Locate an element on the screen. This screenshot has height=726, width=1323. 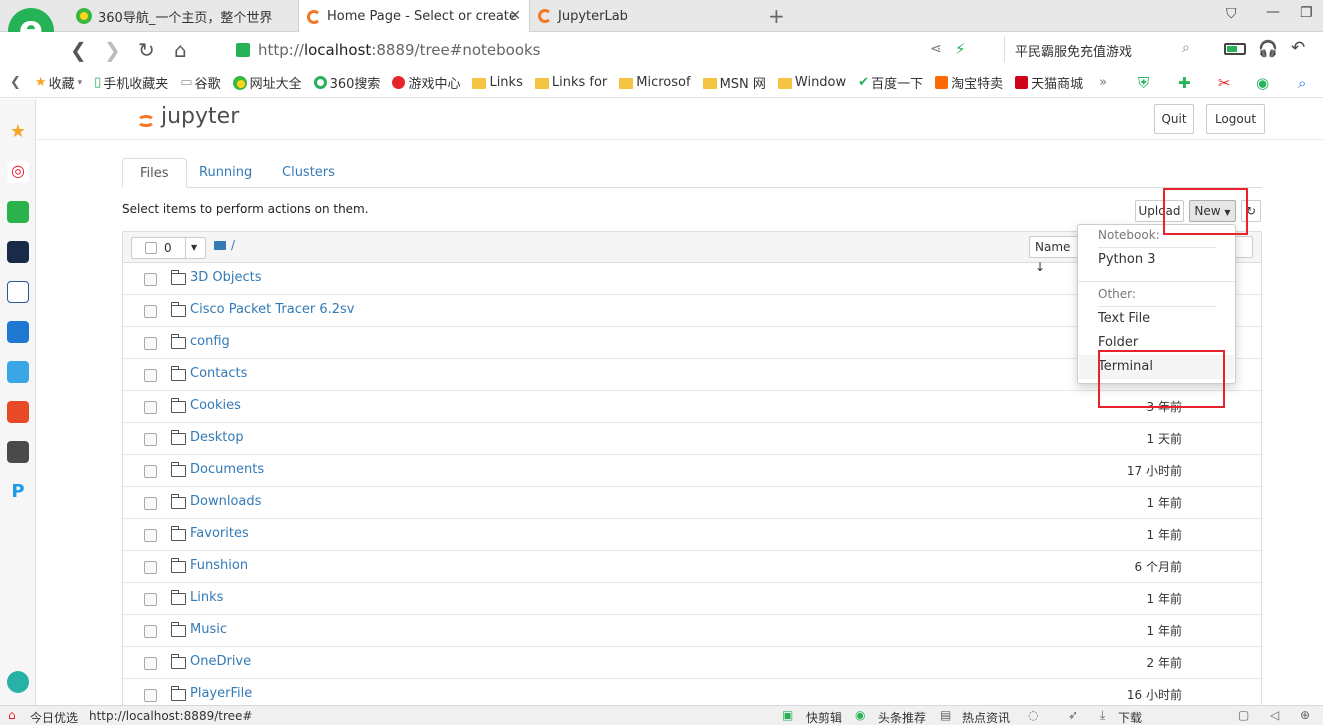
bookmark-item: ▭ 谷歌 is located at coordinates (200, 82).